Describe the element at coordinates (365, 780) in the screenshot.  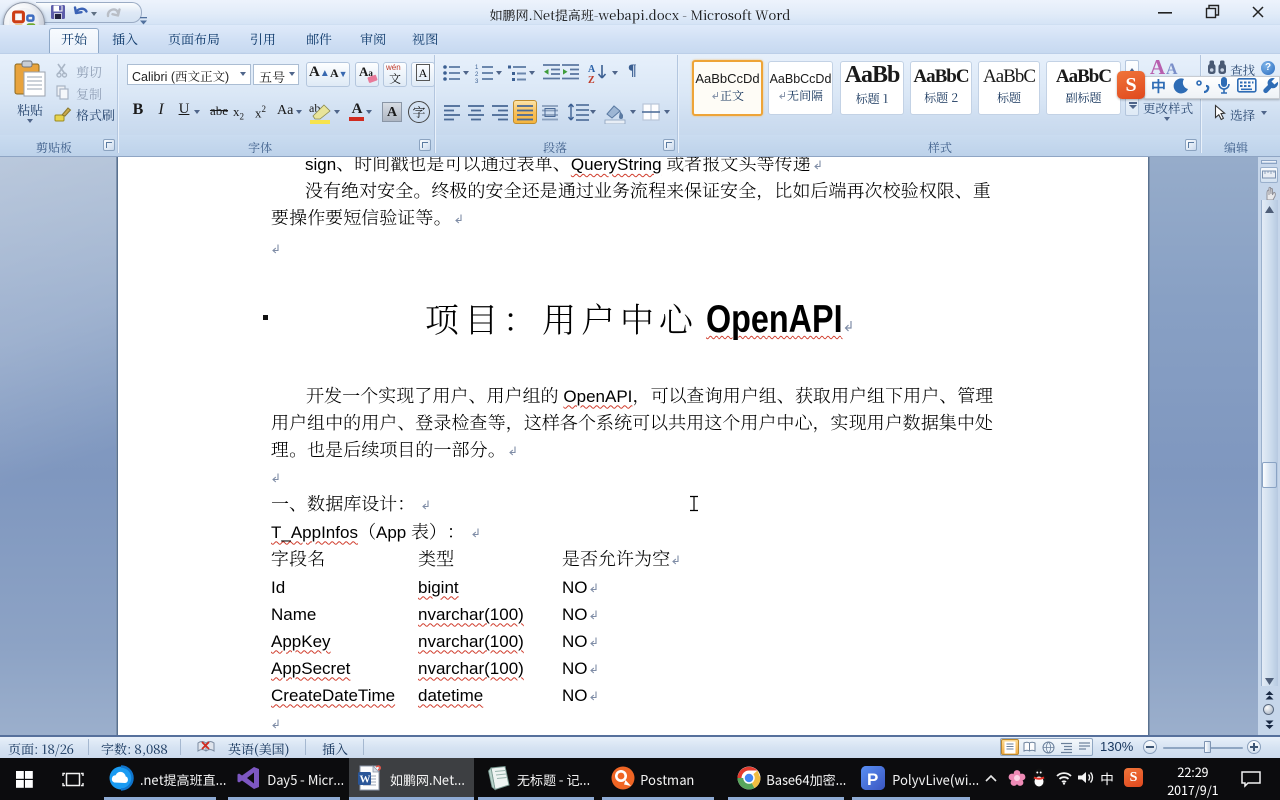
I see `svg-text: W` at that location.